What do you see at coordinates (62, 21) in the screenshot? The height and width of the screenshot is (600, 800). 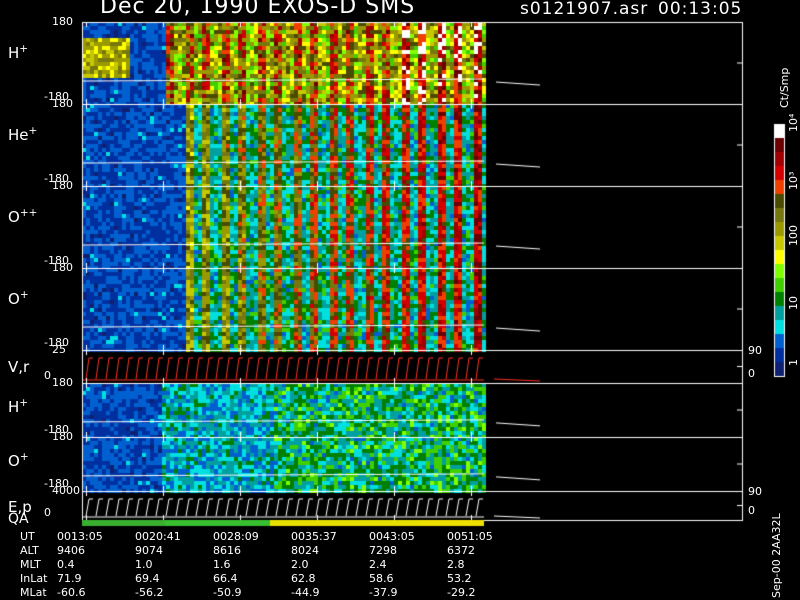 I see `panel-ymax-0: 180` at bounding box center [62, 21].